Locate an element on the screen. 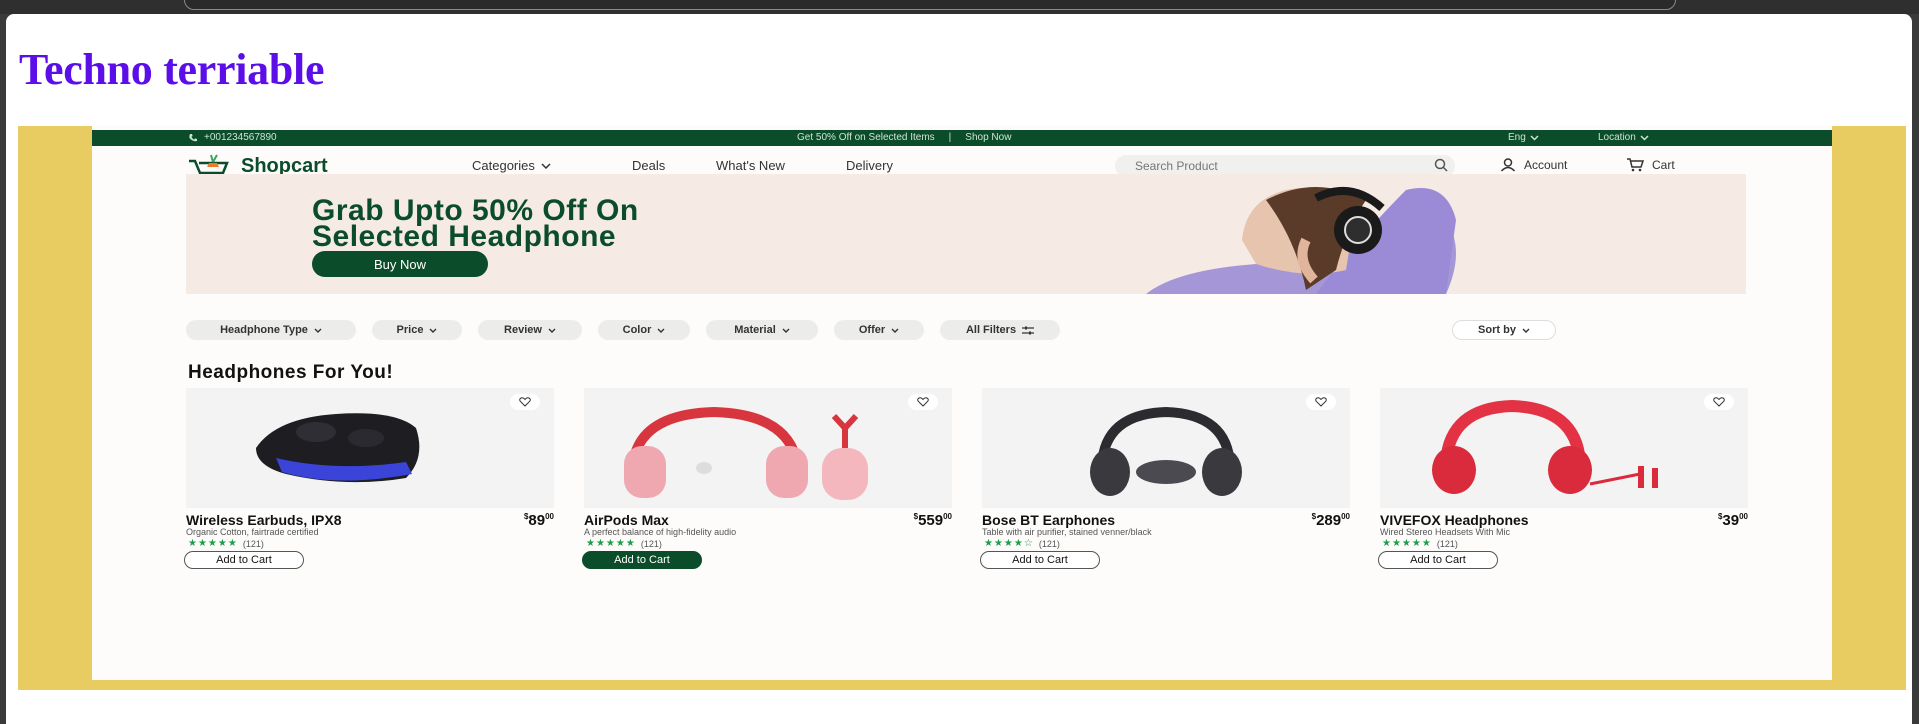 This screenshot has height=724, width=1919. promo-banner: Get 50% Off on Selected Items | Shop Now is located at coordinates (904, 137).